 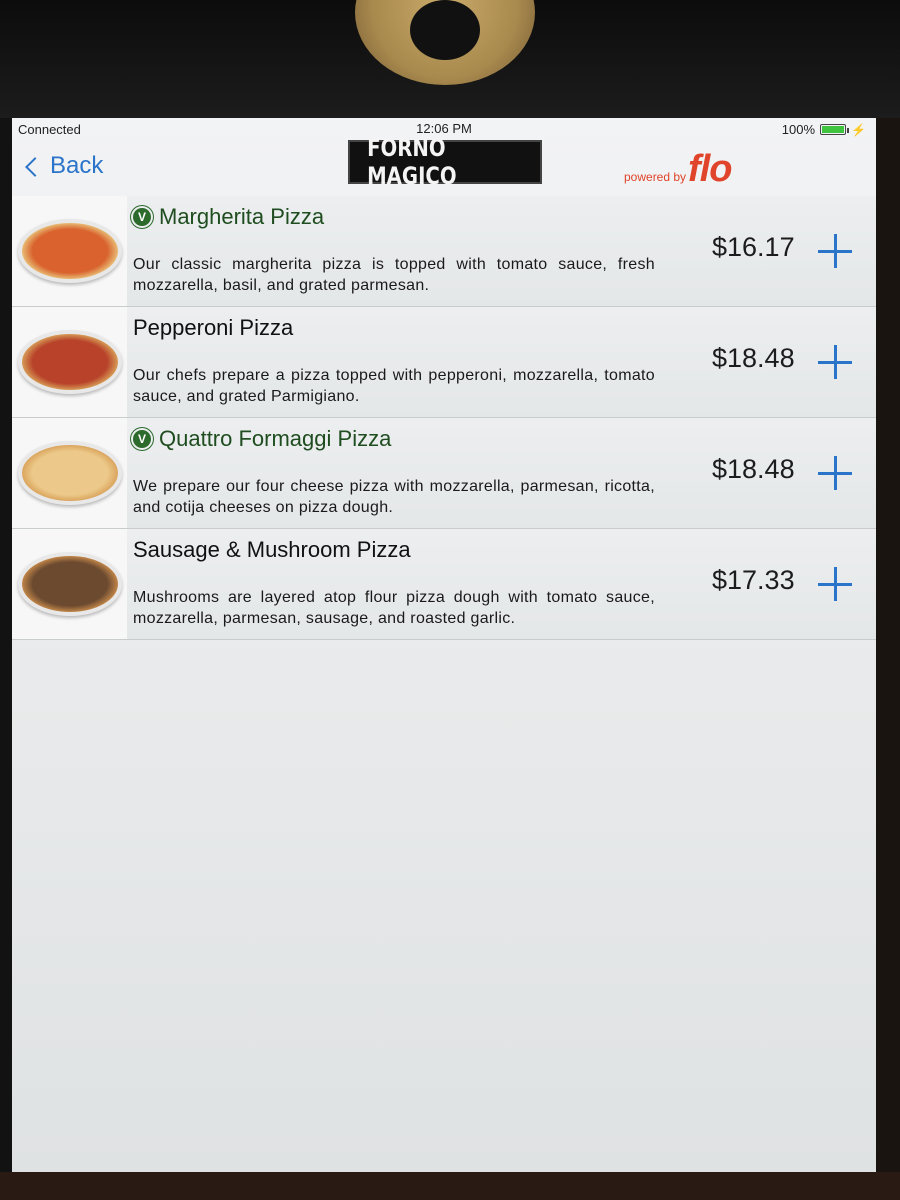 I want to click on item-name: Quattro Formaggi Pizza, so click(x=275, y=438).